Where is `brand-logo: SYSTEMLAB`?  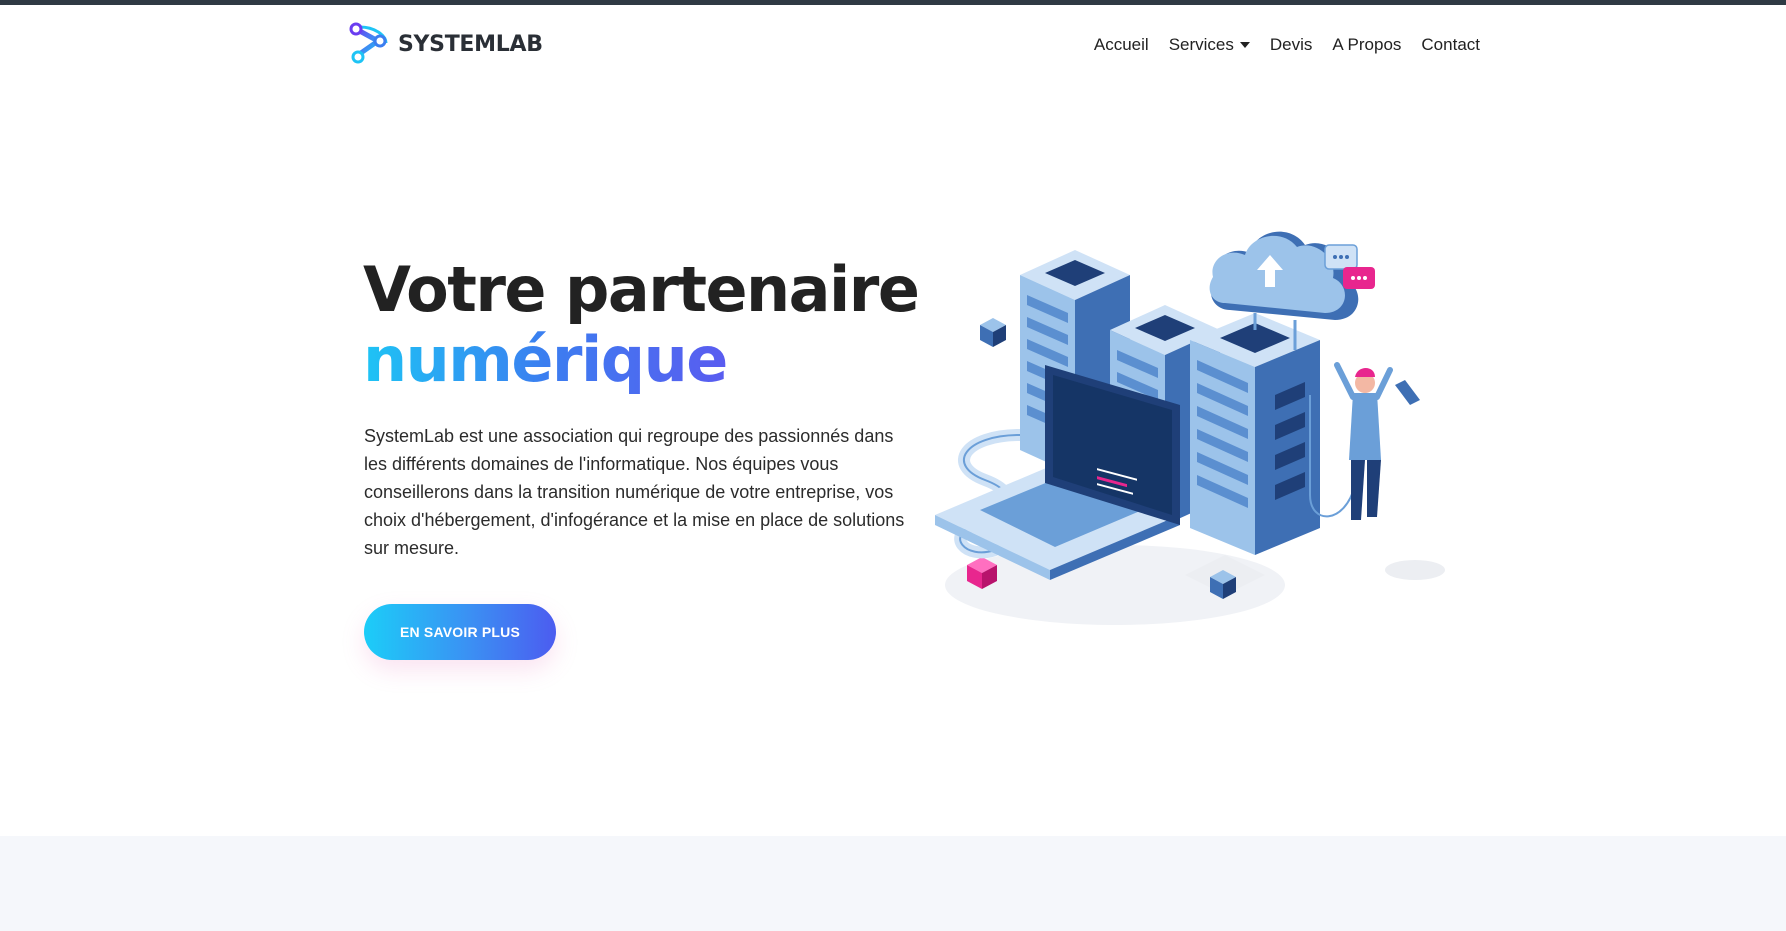
brand-logo: SYSTEMLAB is located at coordinates (445, 44).